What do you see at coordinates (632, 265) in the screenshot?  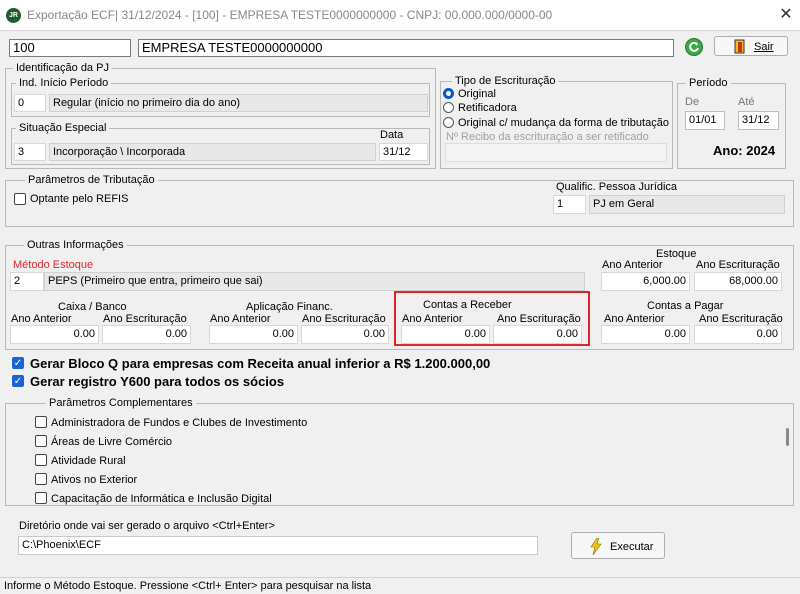 I see `estoque-ant-label: Ano Anterior` at bounding box center [632, 265].